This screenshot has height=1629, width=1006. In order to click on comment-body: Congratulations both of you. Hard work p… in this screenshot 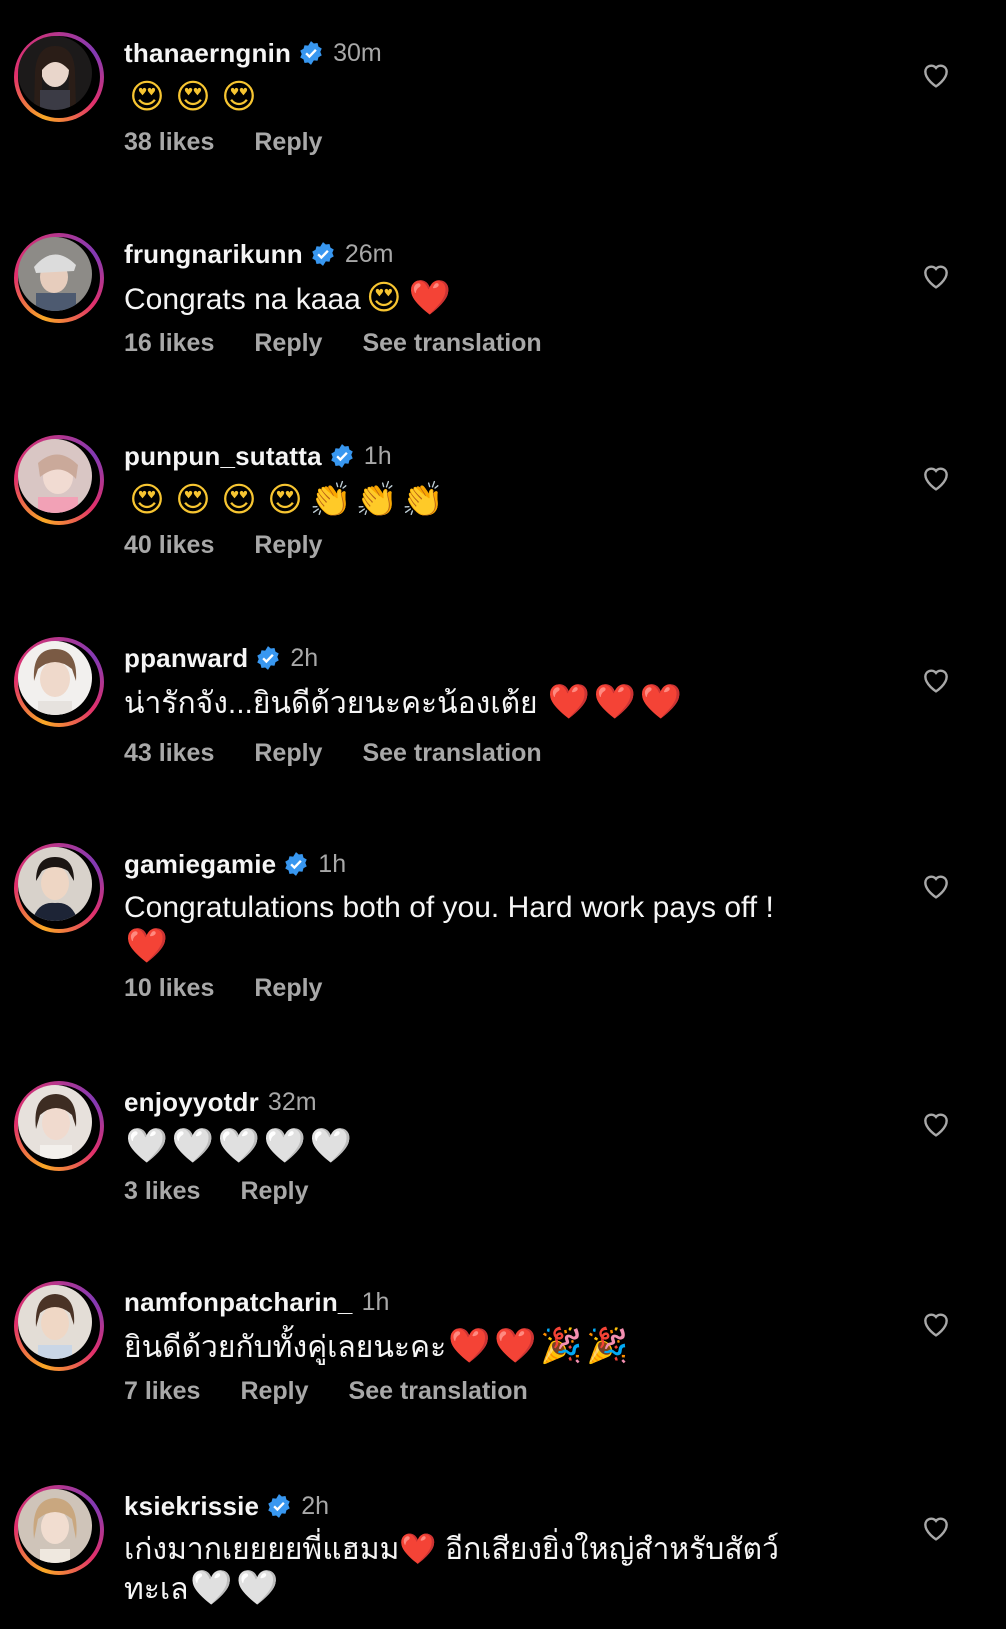, I will do `click(449, 907)`.